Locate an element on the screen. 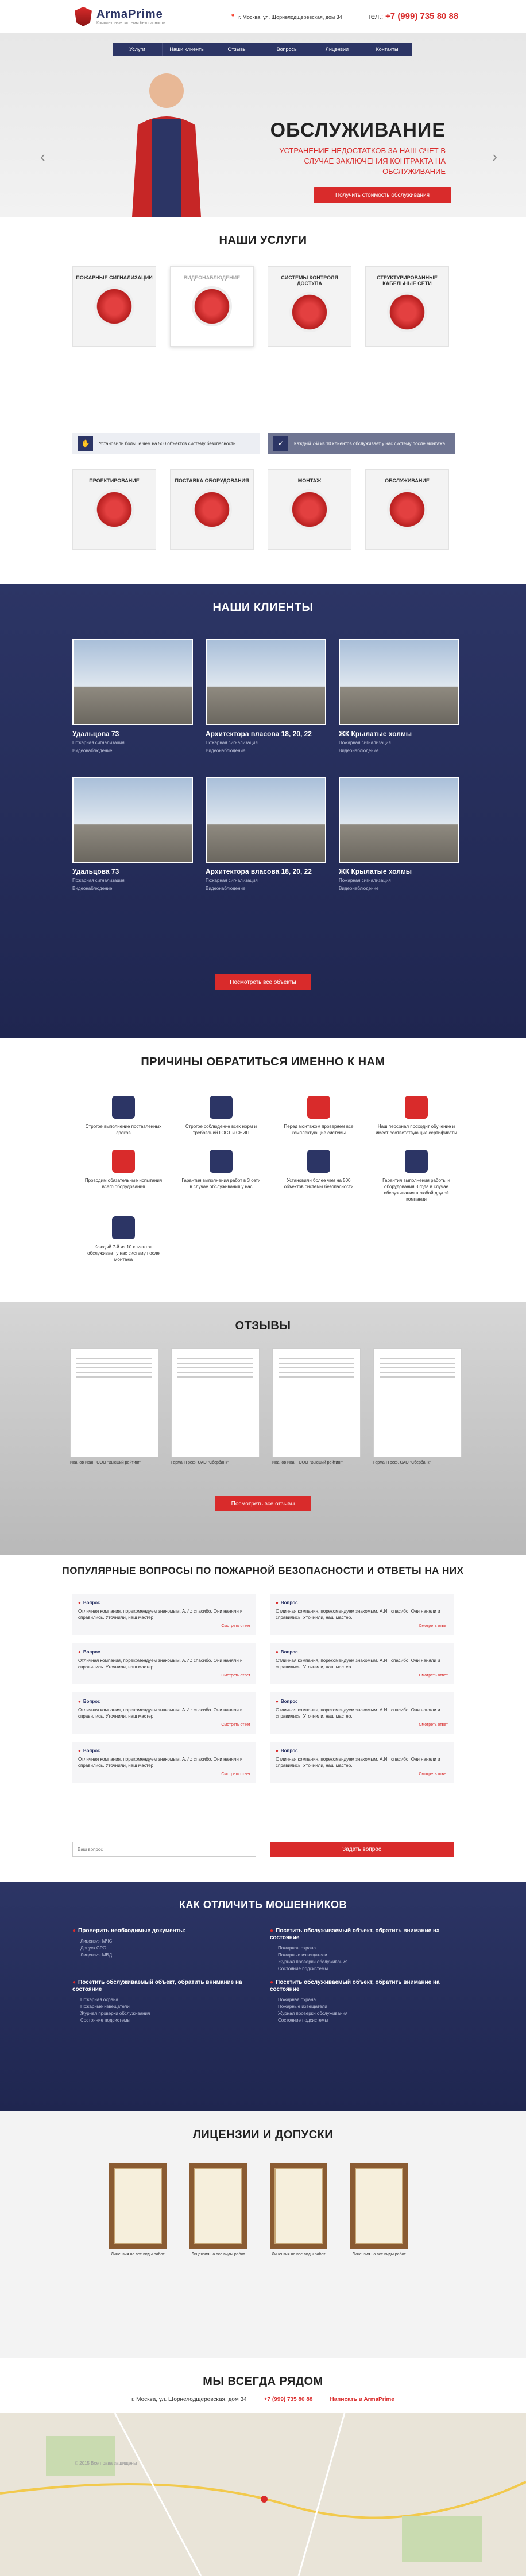  nav-services: Услуги is located at coordinates (138, 49).